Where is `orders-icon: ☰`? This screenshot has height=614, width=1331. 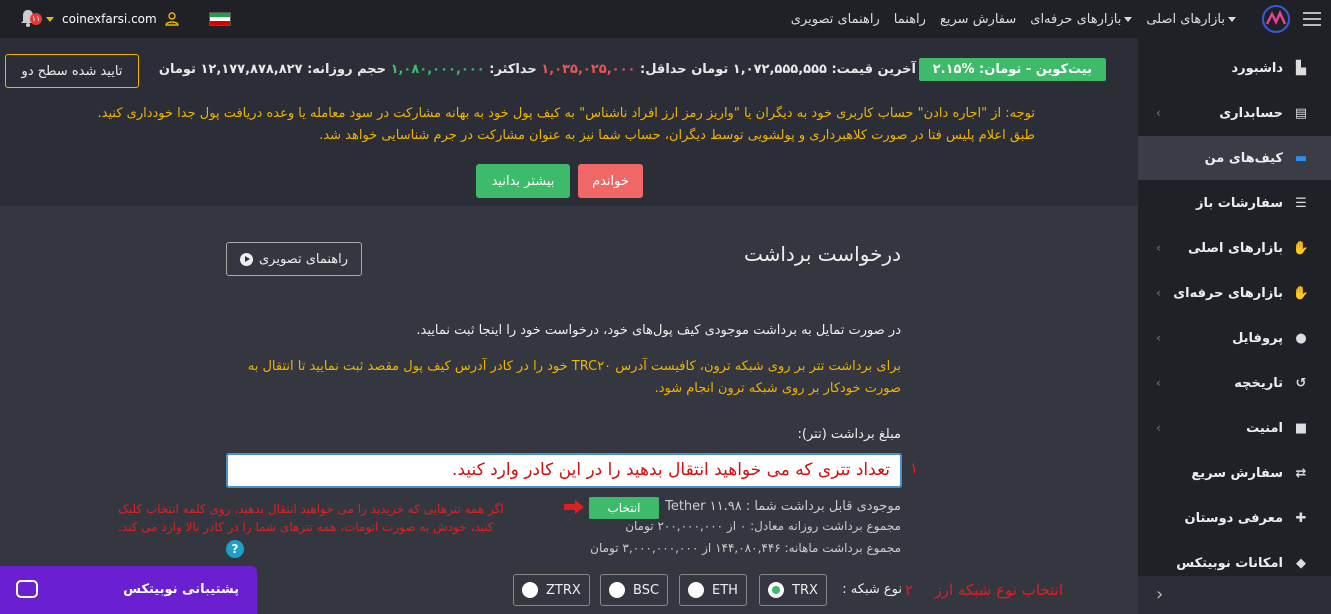
orders-icon: ☰ is located at coordinates (1301, 203).